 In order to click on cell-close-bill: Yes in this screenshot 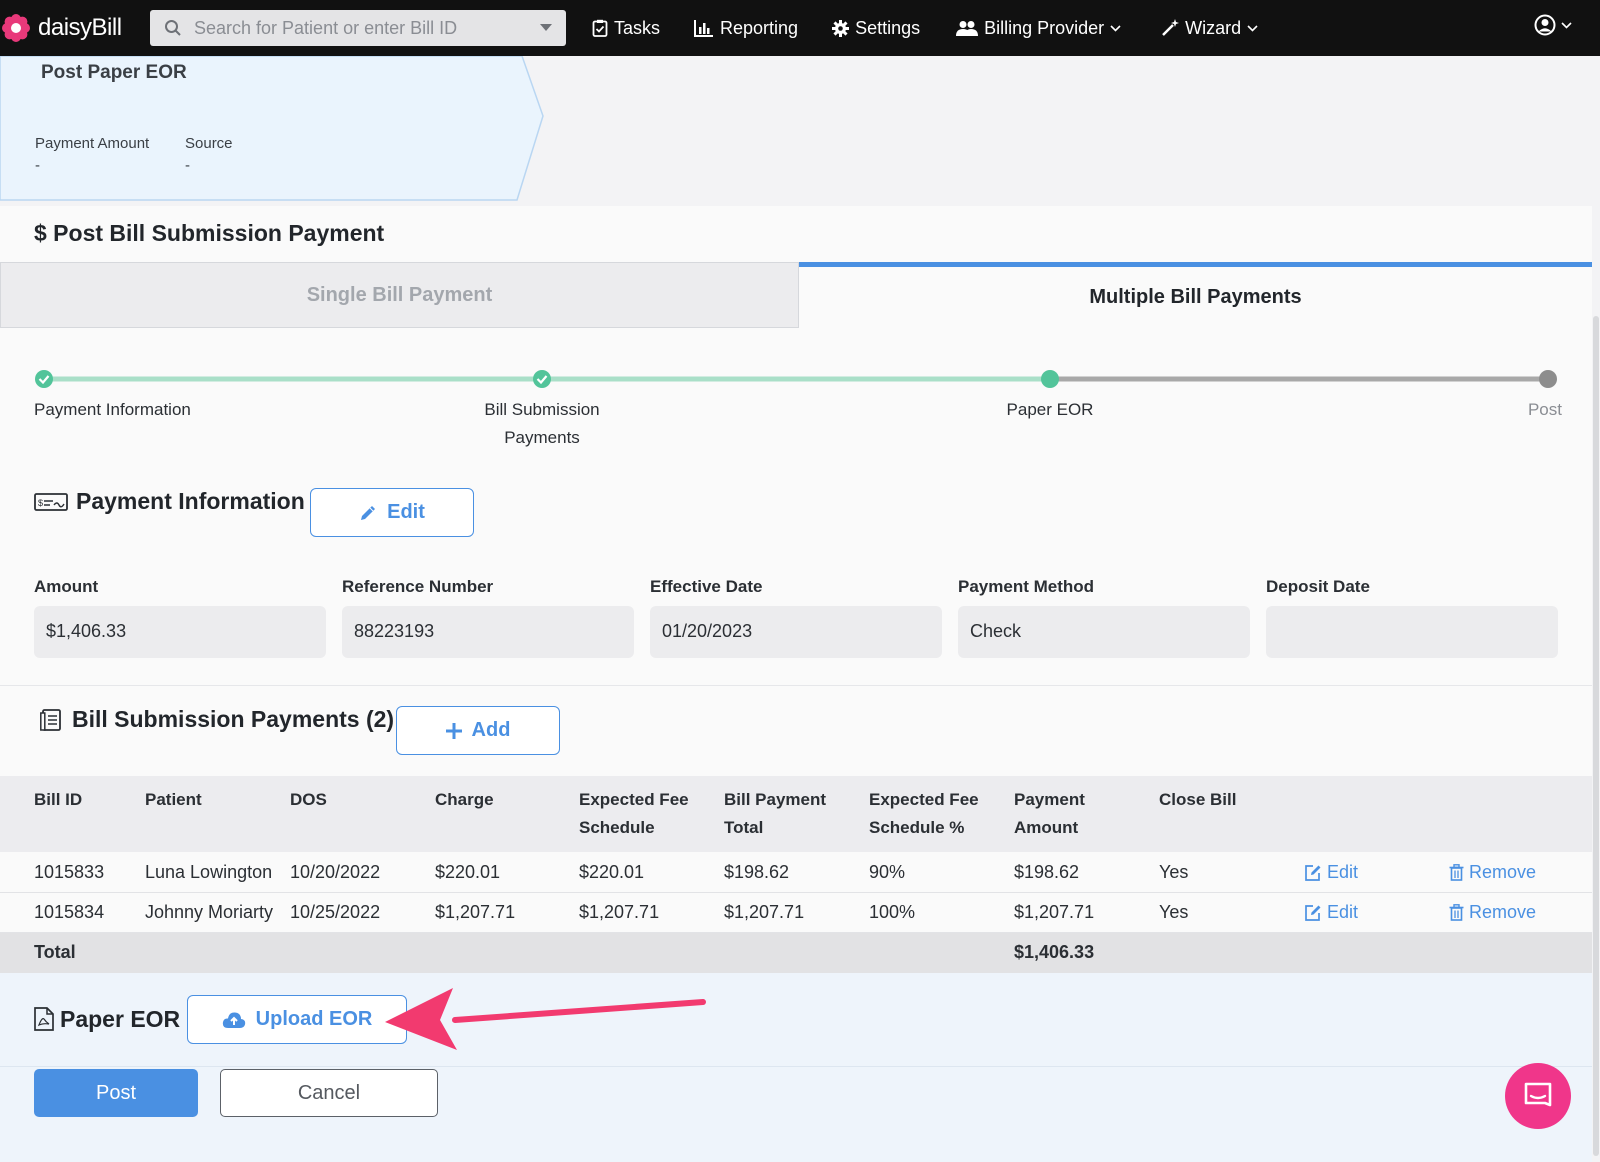, I will do `click(1174, 872)`.